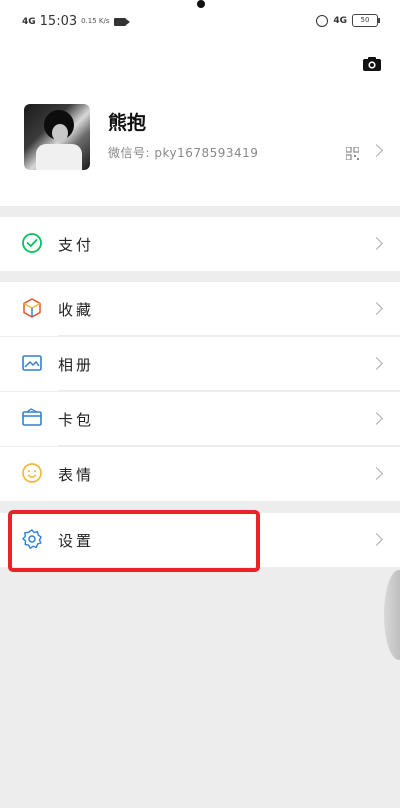  What do you see at coordinates (200, 364) in the screenshot?
I see `menu-item-album: 相册` at bounding box center [200, 364].